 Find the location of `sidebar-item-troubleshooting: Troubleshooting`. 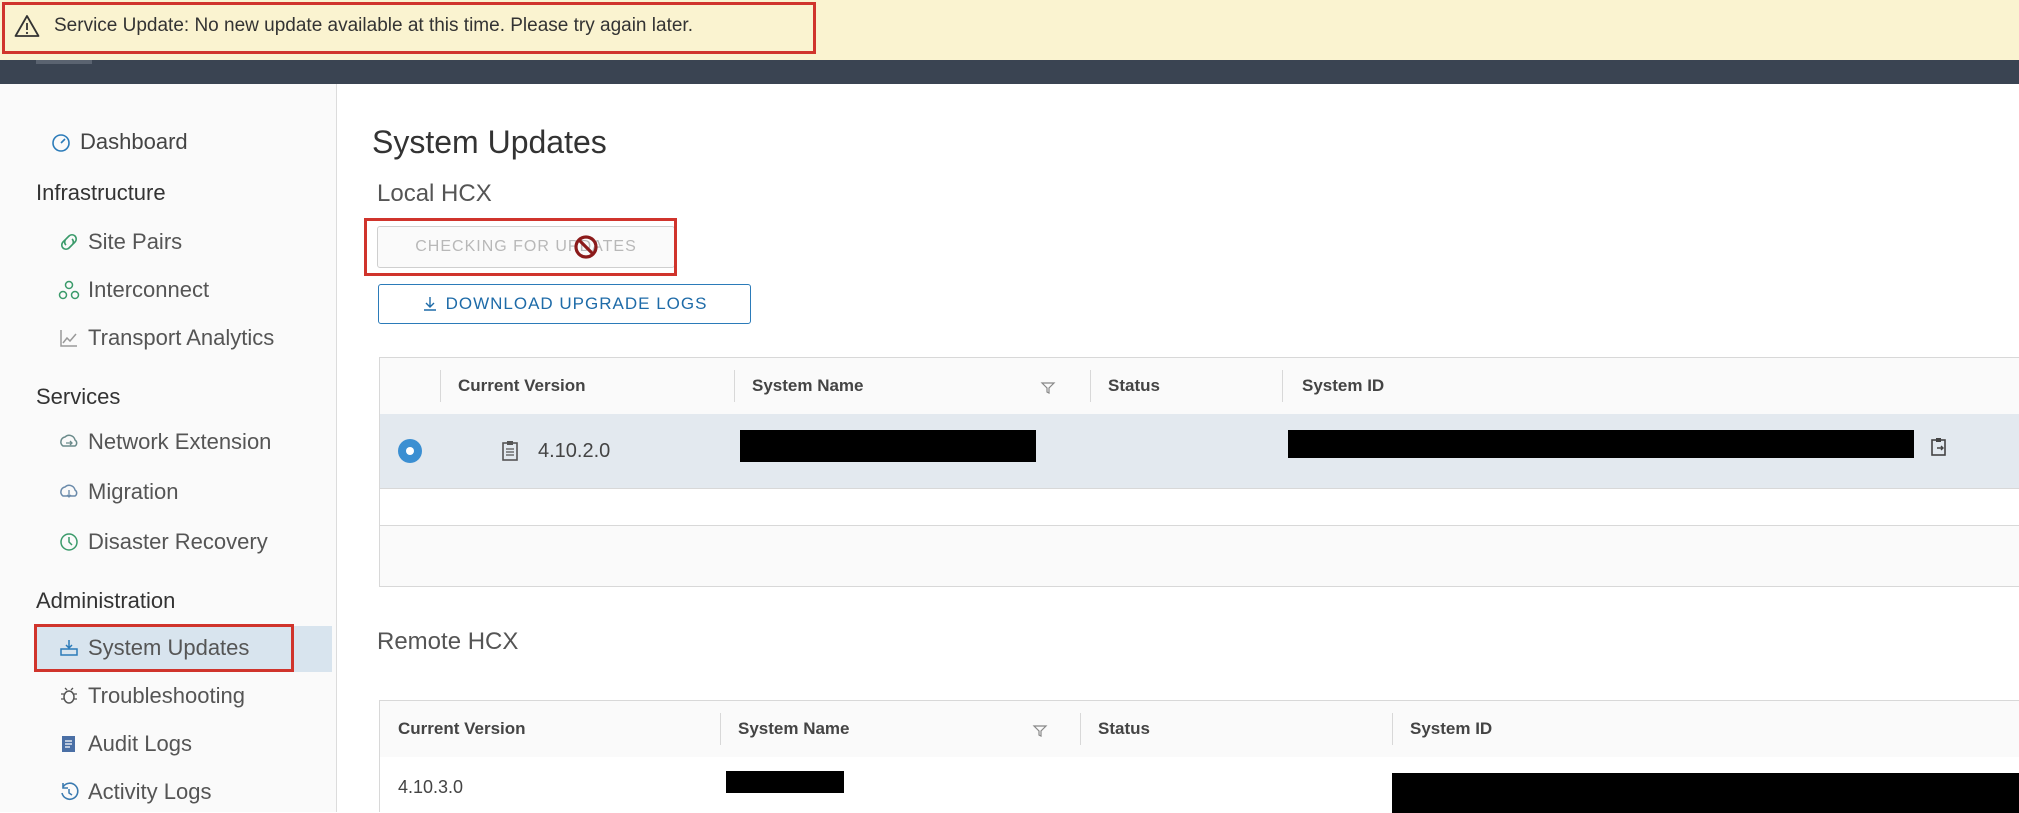

sidebar-item-troubleshooting: Troubleshooting is located at coordinates (151, 696).